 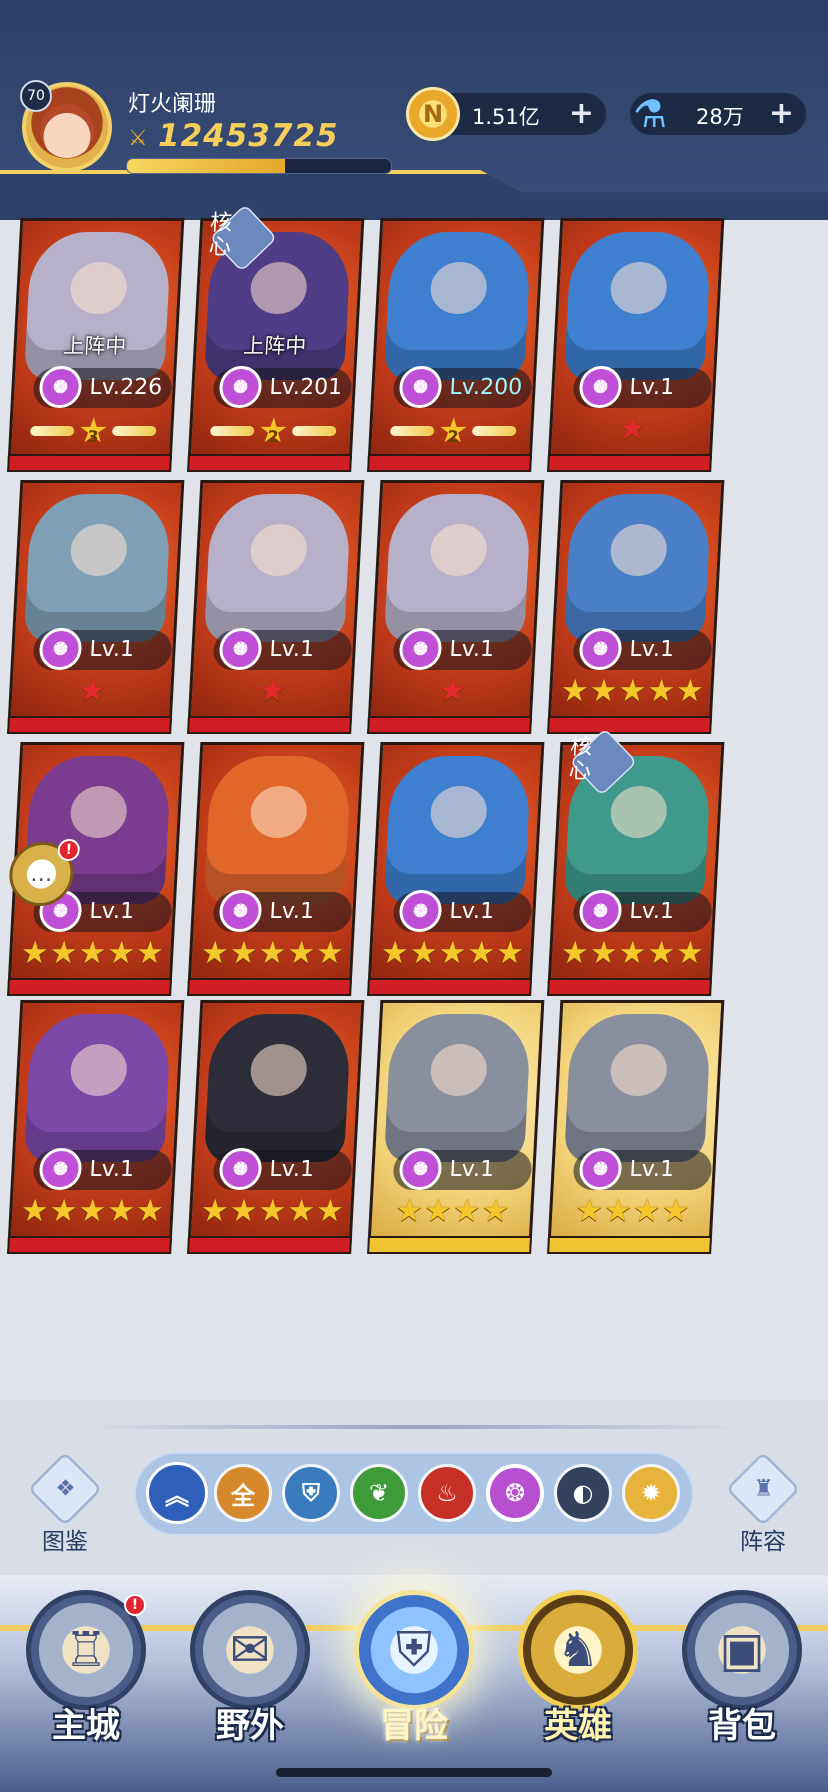 I want to click on home-indicator, so click(x=414, y=1772).